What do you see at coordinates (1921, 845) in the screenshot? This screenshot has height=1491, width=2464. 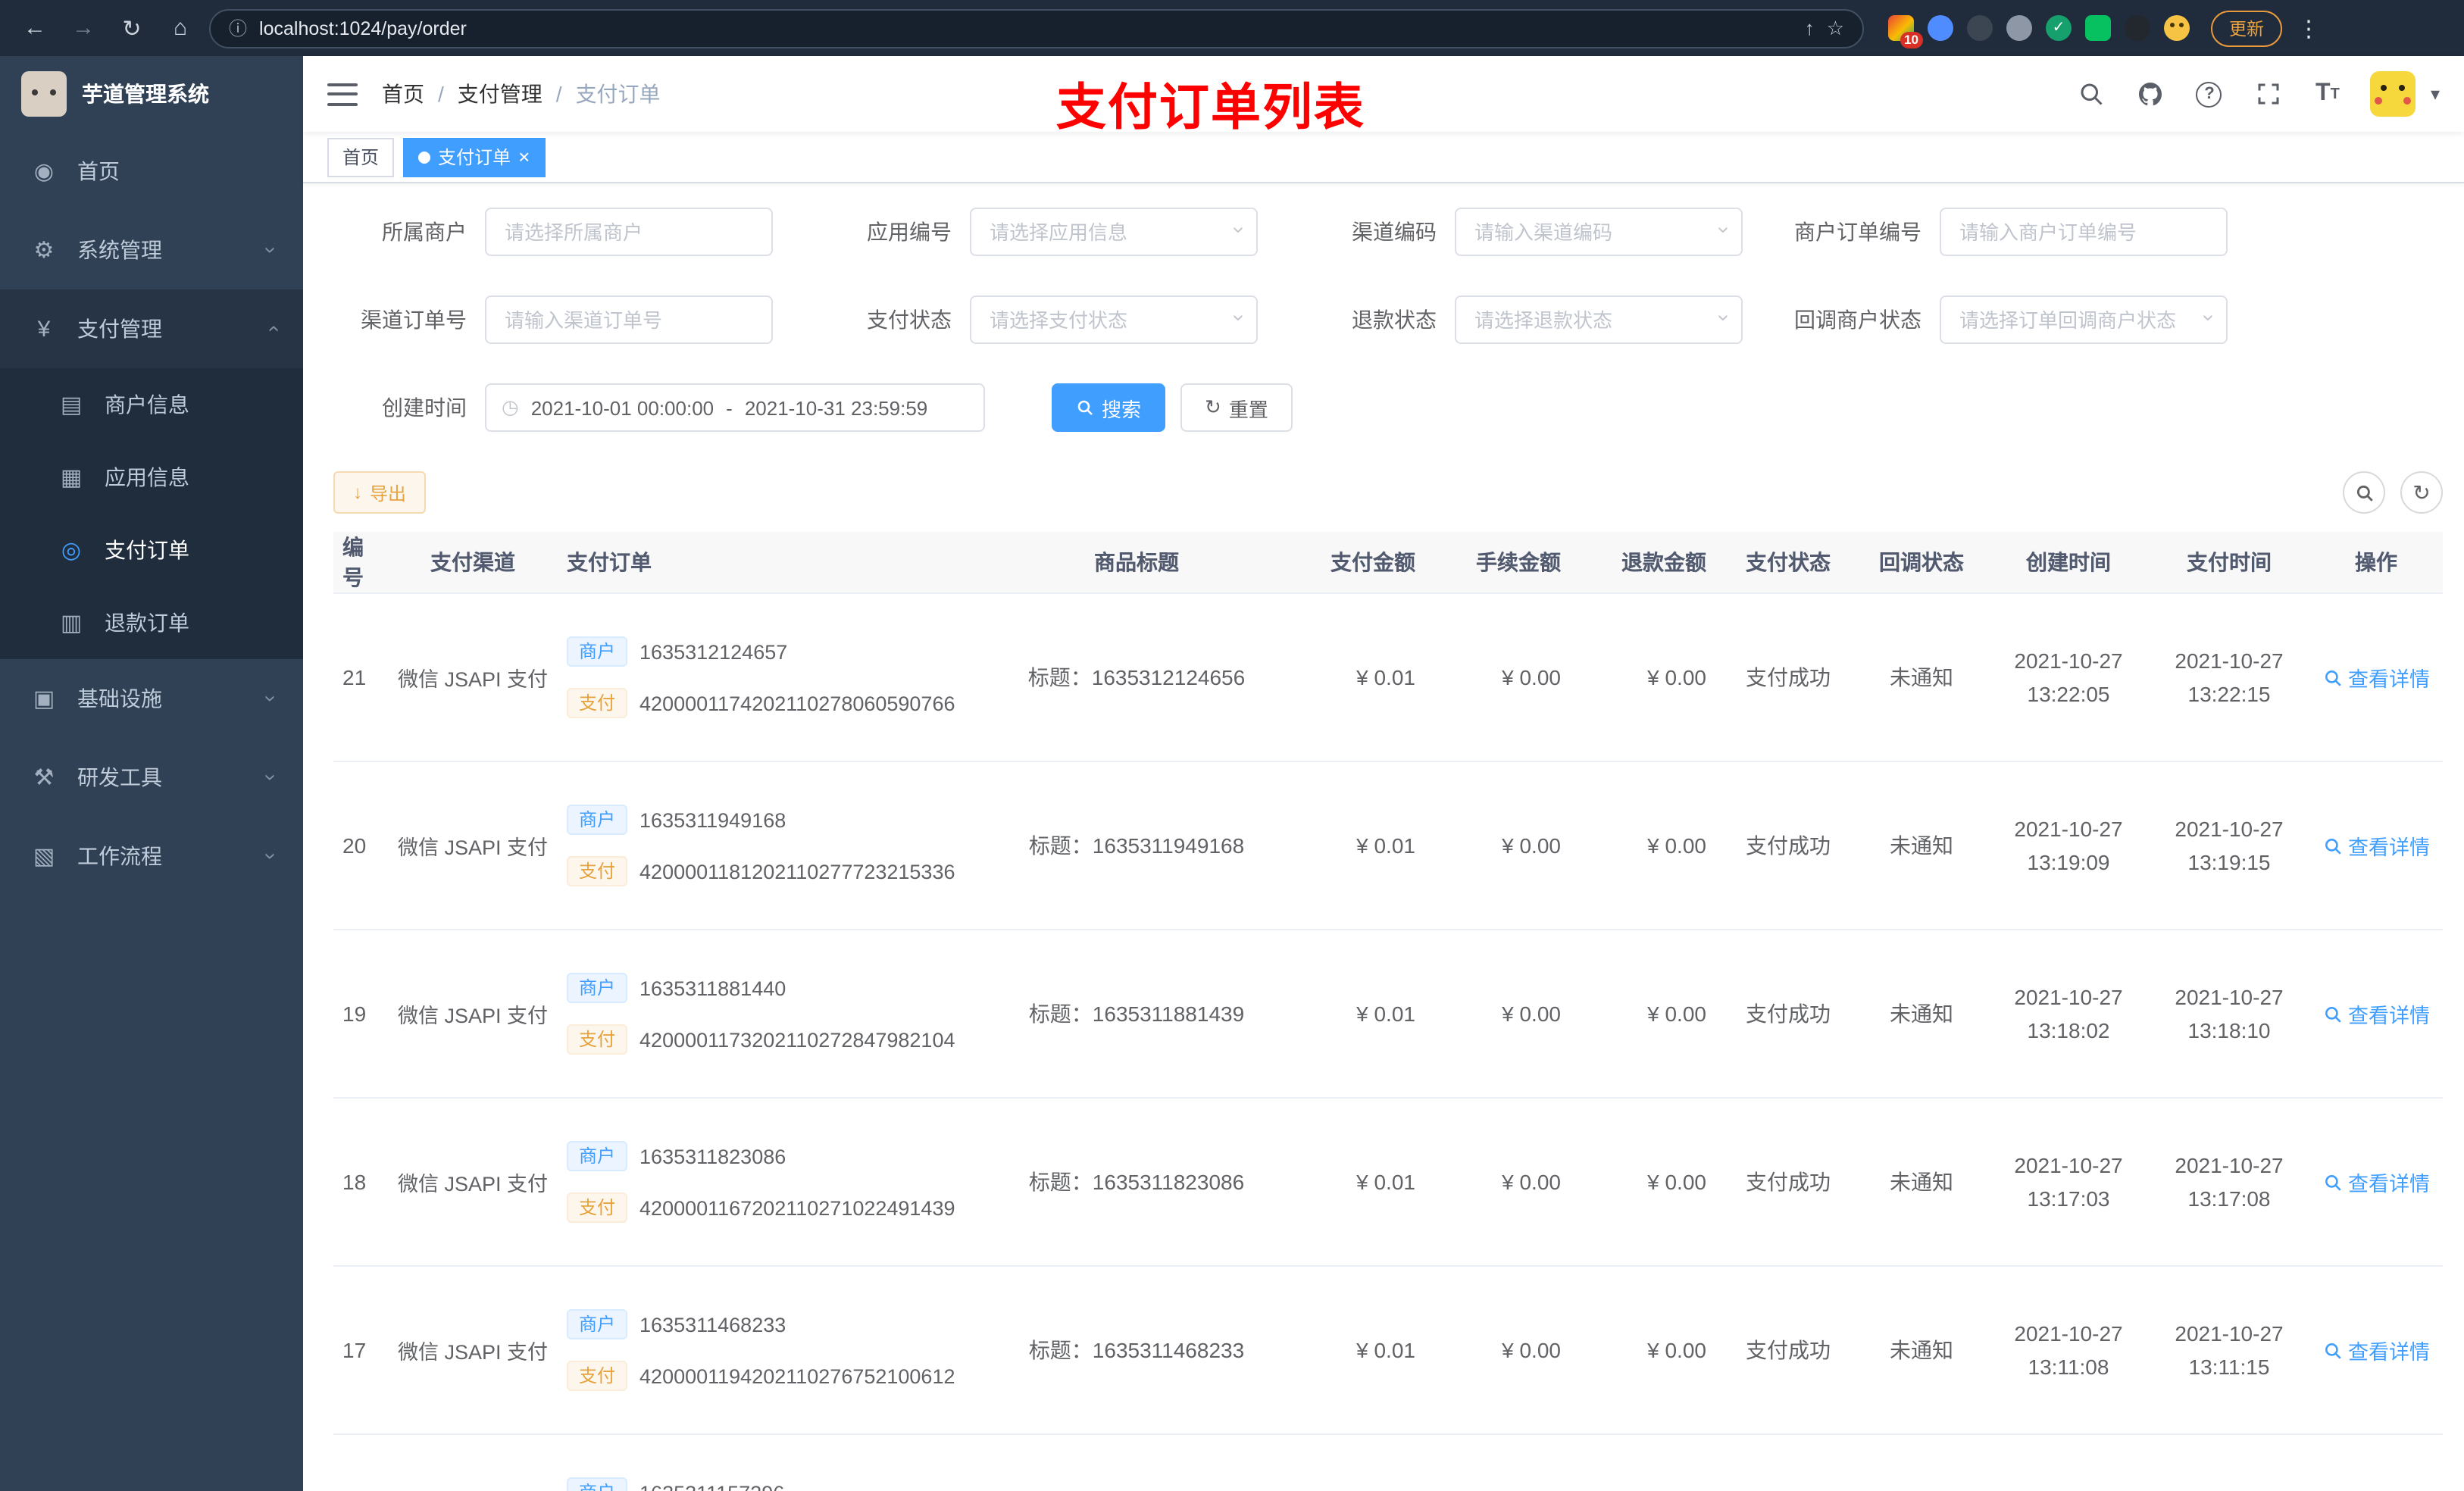 I see `notify-status: 未通知` at bounding box center [1921, 845].